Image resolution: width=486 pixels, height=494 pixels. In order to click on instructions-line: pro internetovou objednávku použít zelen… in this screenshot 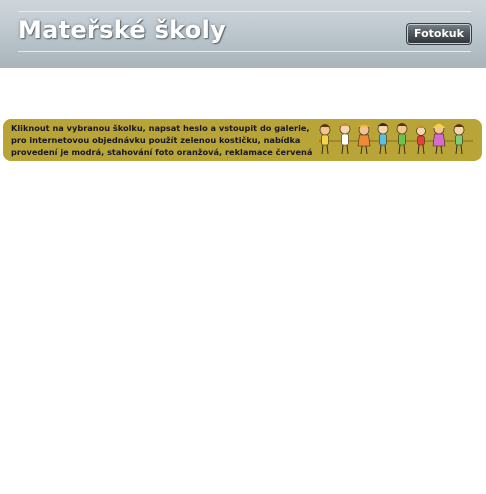, I will do `click(156, 140)`.